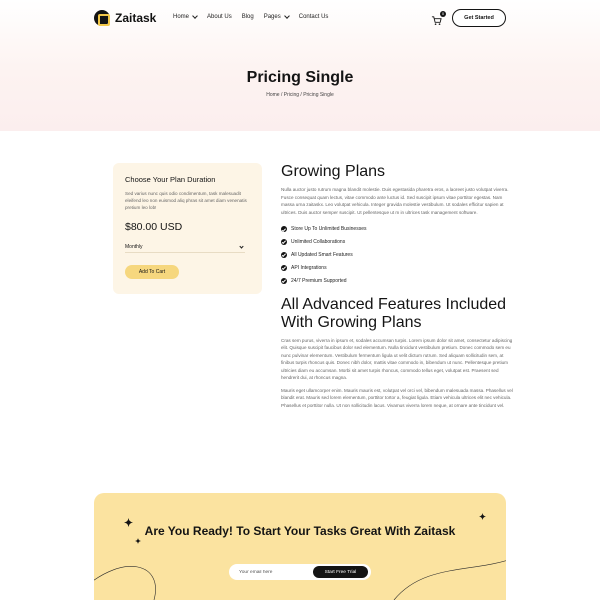 This screenshot has width=600, height=600. I want to click on feature-label: Store Up To Unlimited Businesses, so click(329, 229).